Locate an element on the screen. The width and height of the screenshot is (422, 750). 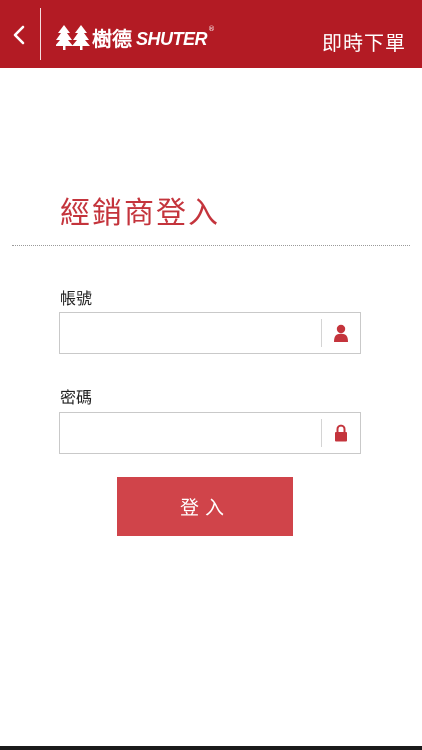
bottom-edge is located at coordinates (211, 748).